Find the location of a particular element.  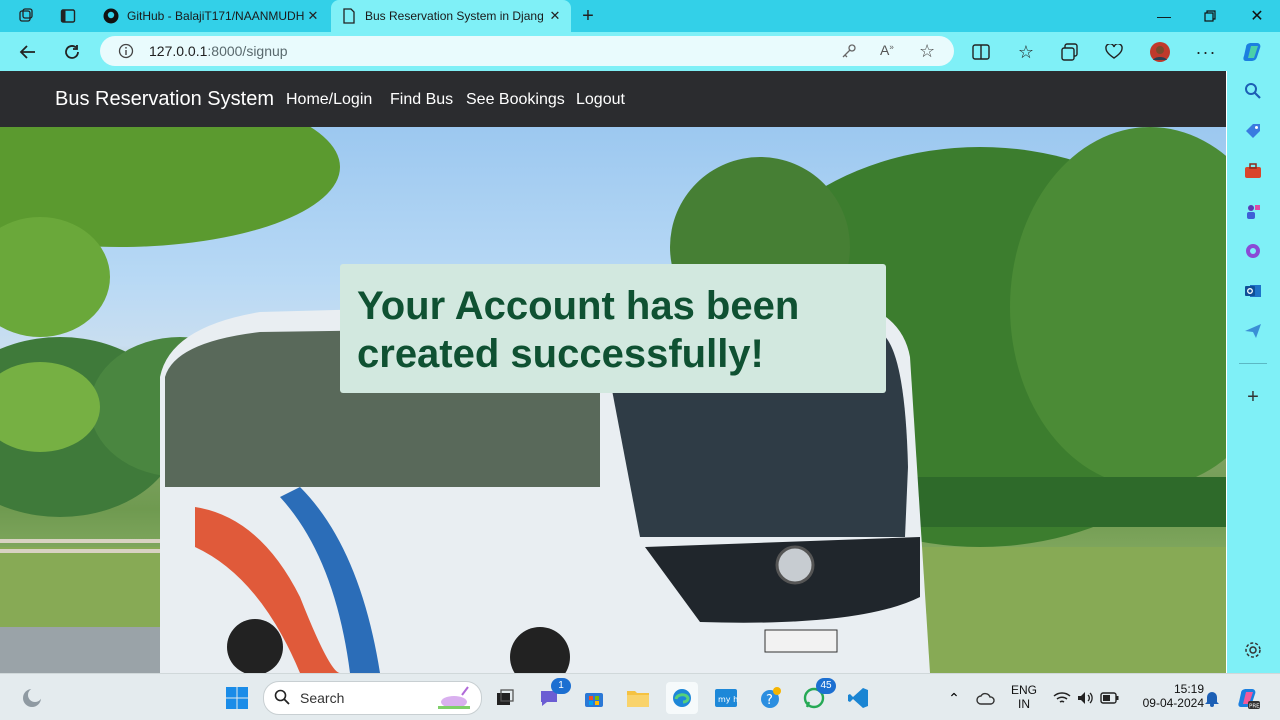

sidebar-divider is located at coordinates (1253, 363).